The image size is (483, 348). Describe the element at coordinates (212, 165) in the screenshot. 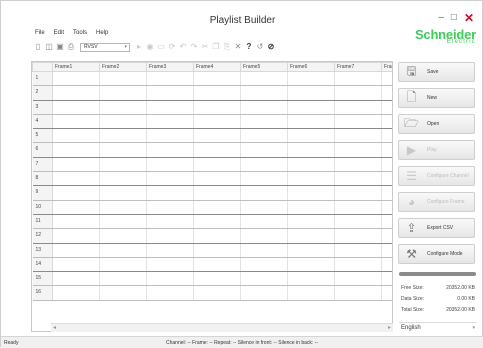

I see `table-row: 7` at that location.